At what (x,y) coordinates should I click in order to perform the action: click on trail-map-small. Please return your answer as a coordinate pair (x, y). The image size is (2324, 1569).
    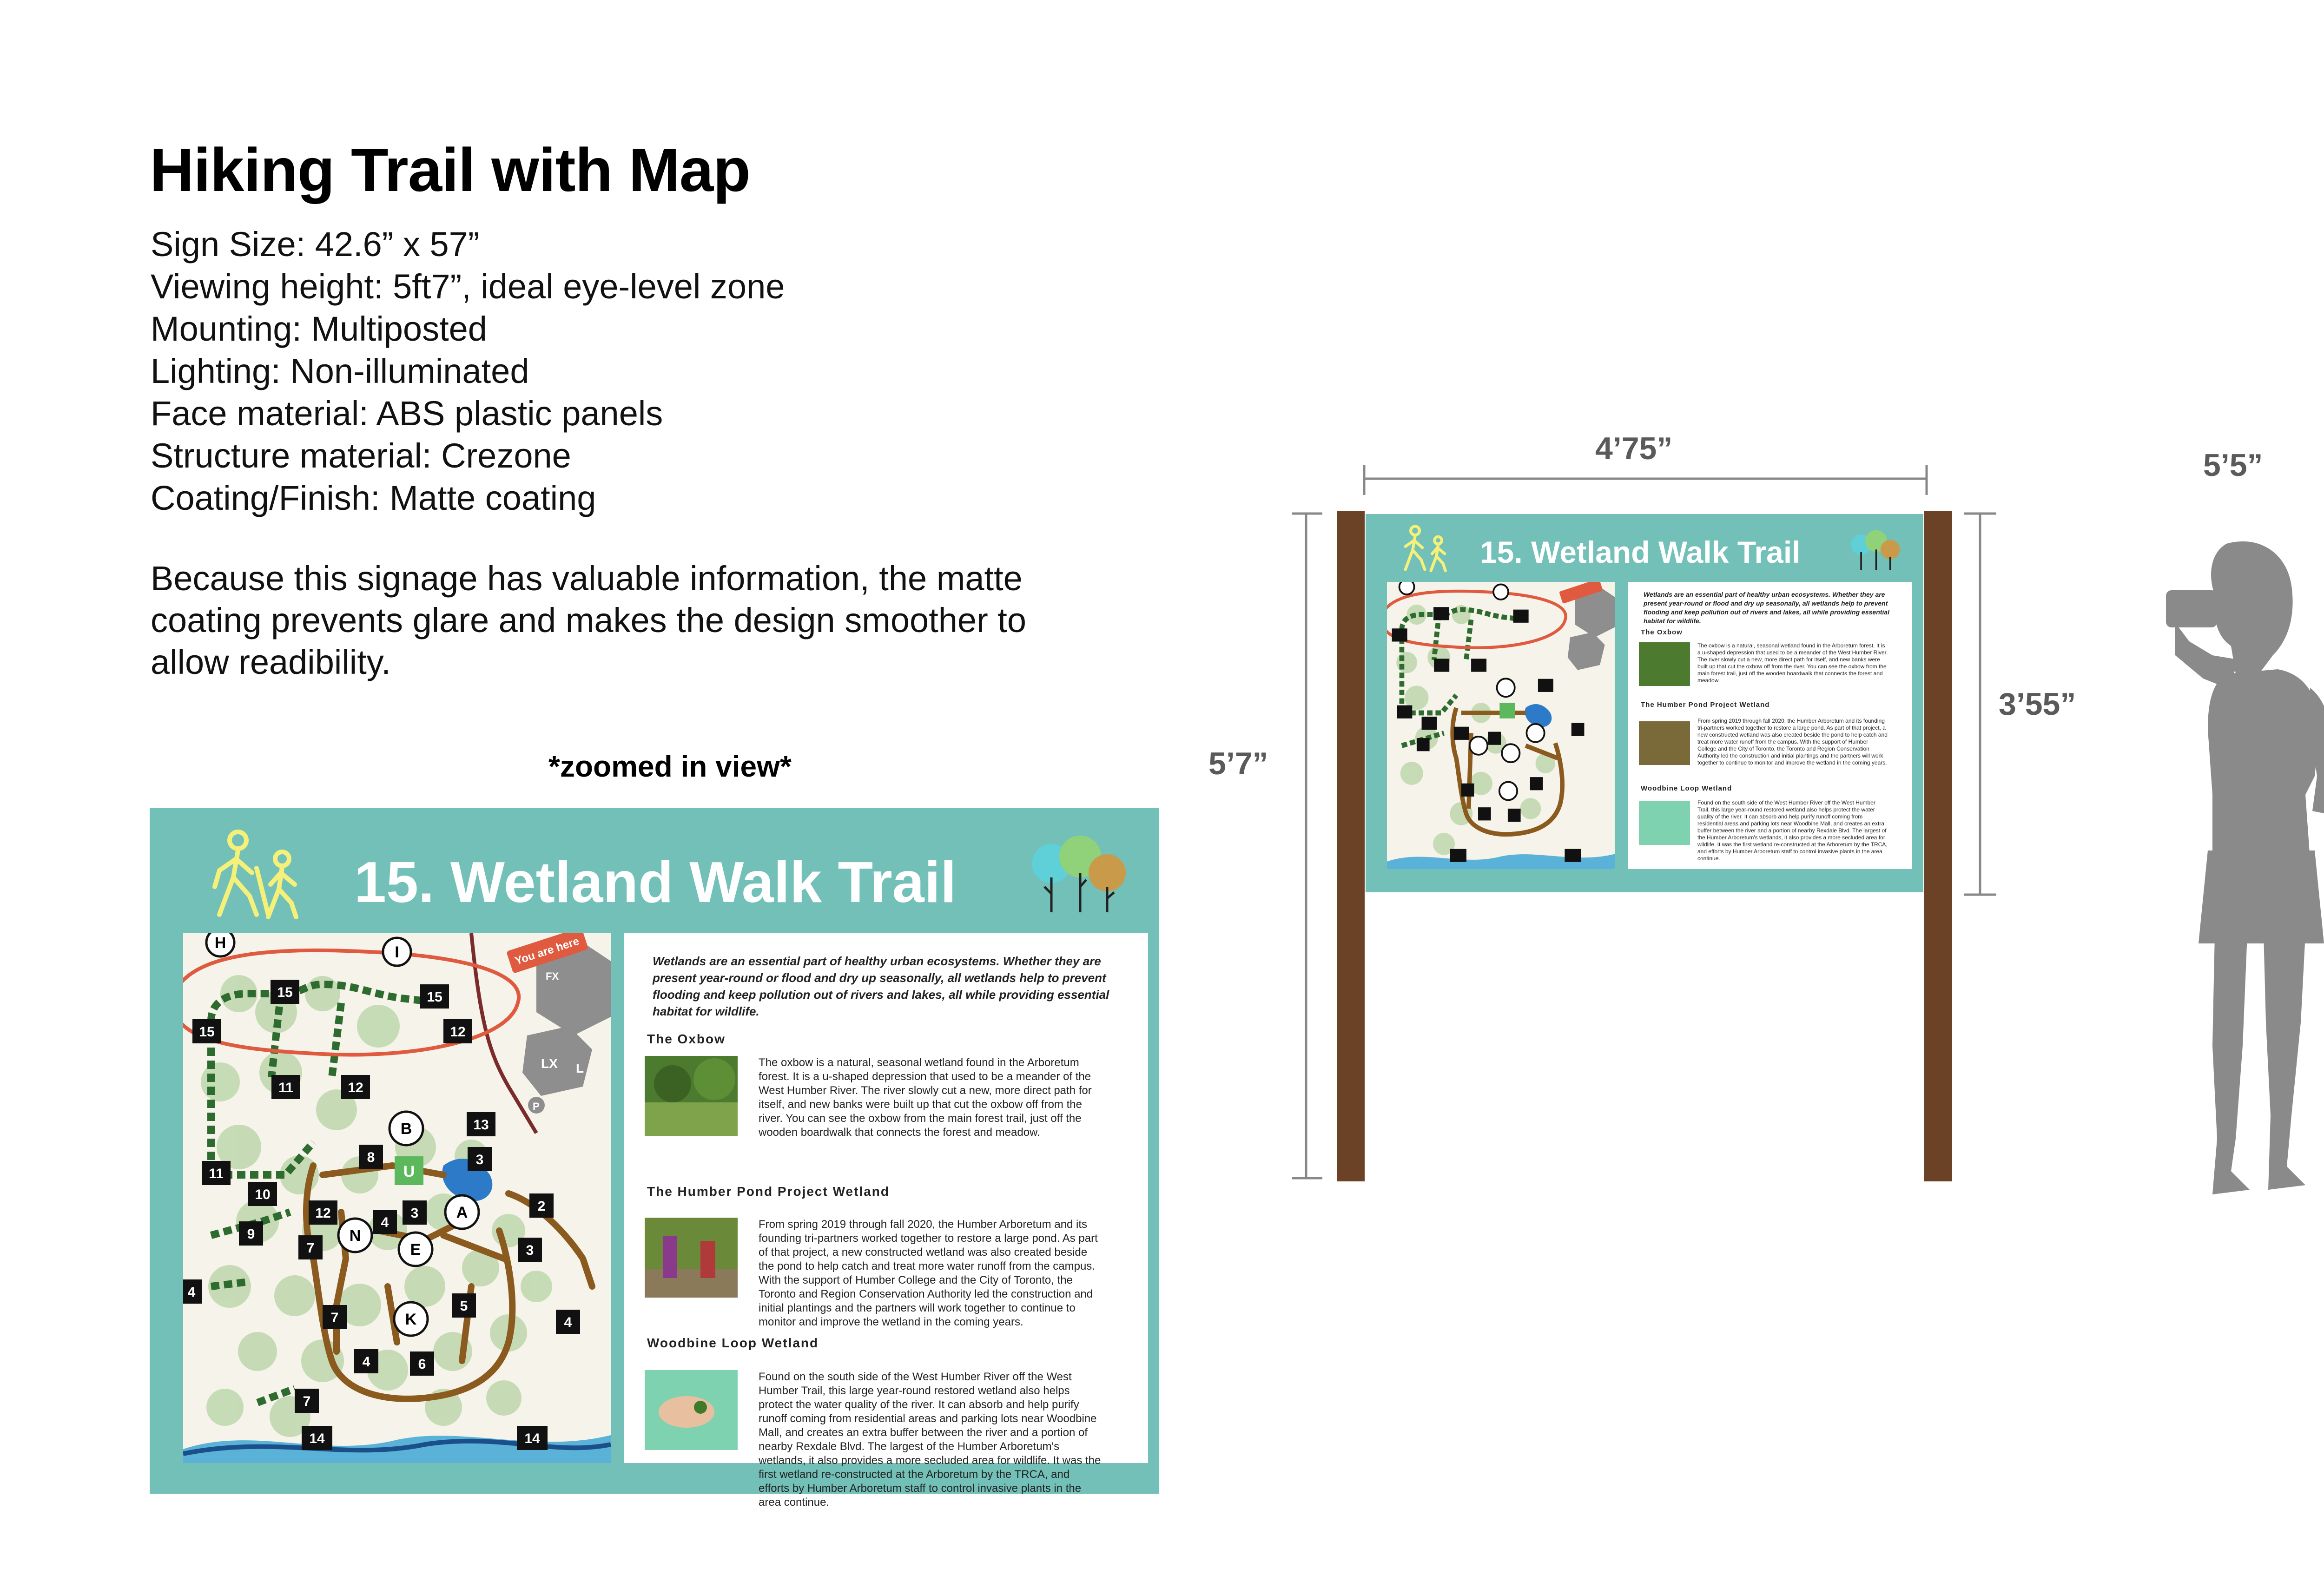
    Looking at the image, I should click on (1501, 725).